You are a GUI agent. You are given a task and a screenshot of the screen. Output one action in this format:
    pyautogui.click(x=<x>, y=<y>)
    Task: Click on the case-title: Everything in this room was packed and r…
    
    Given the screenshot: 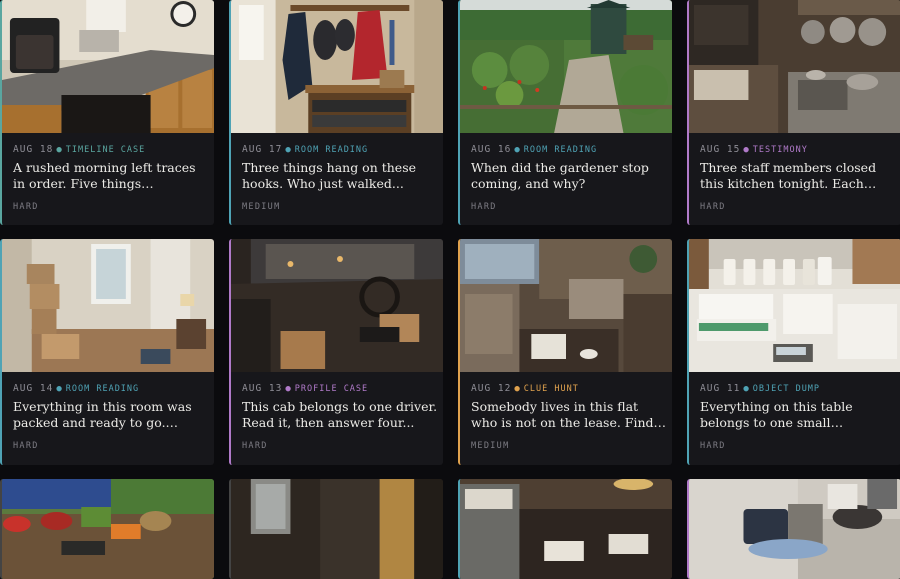 What is the action you would take?
    pyautogui.click(x=102, y=414)
    